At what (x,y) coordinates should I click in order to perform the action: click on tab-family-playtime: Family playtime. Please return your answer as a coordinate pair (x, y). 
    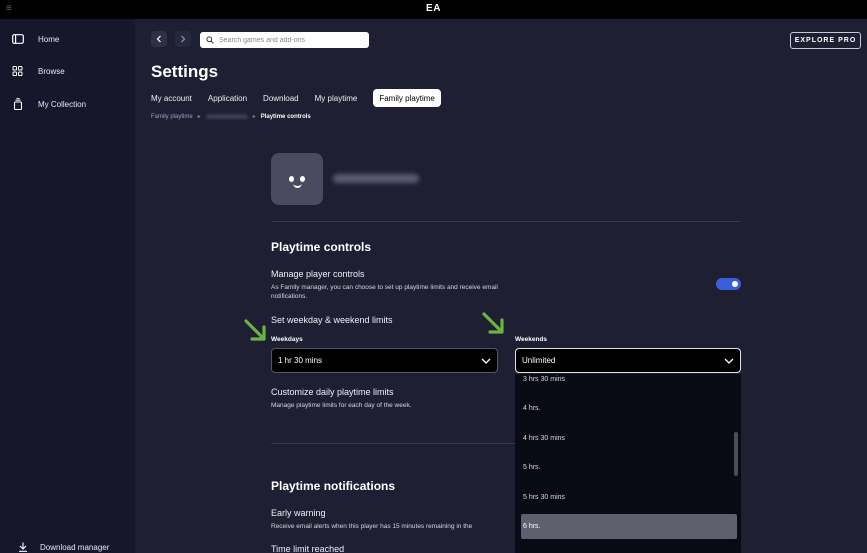
    Looking at the image, I should click on (407, 98).